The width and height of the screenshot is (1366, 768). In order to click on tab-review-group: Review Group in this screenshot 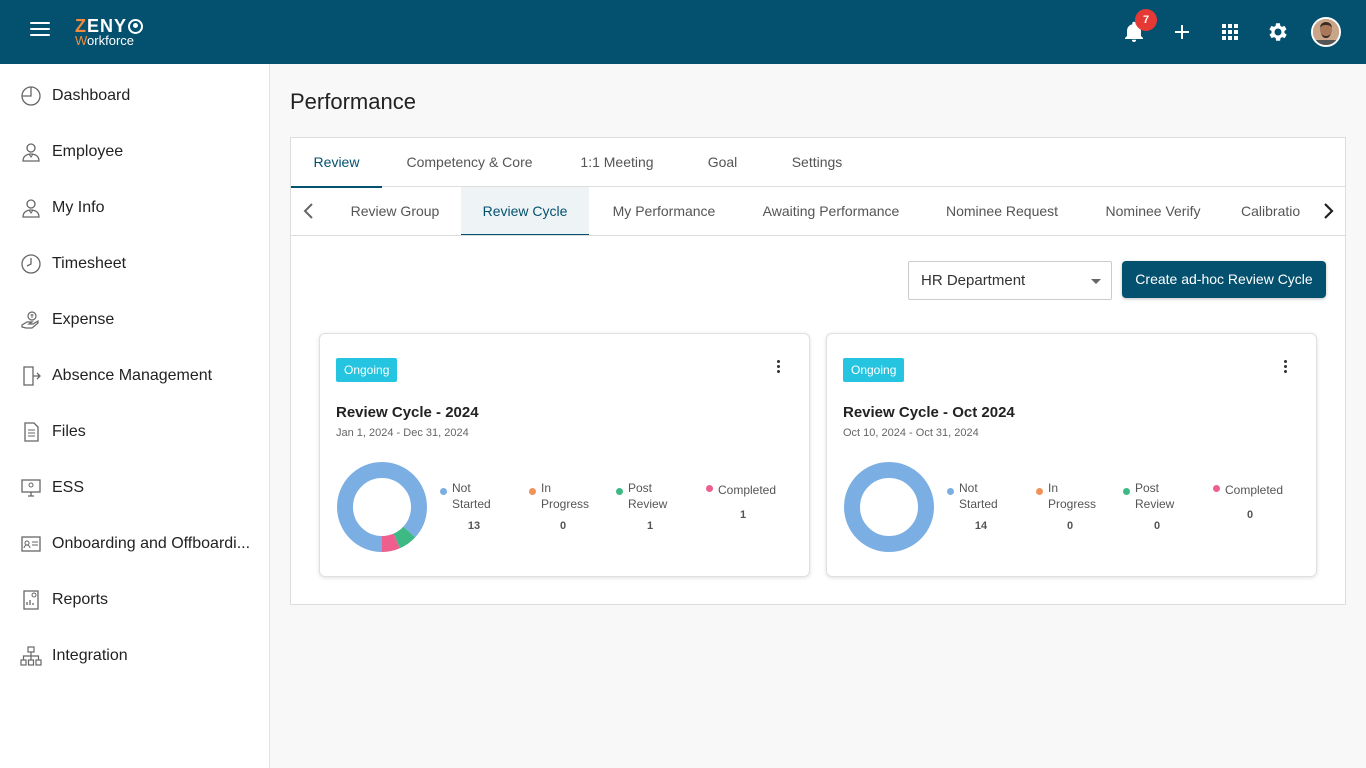, I will do `click(395, 211)`.